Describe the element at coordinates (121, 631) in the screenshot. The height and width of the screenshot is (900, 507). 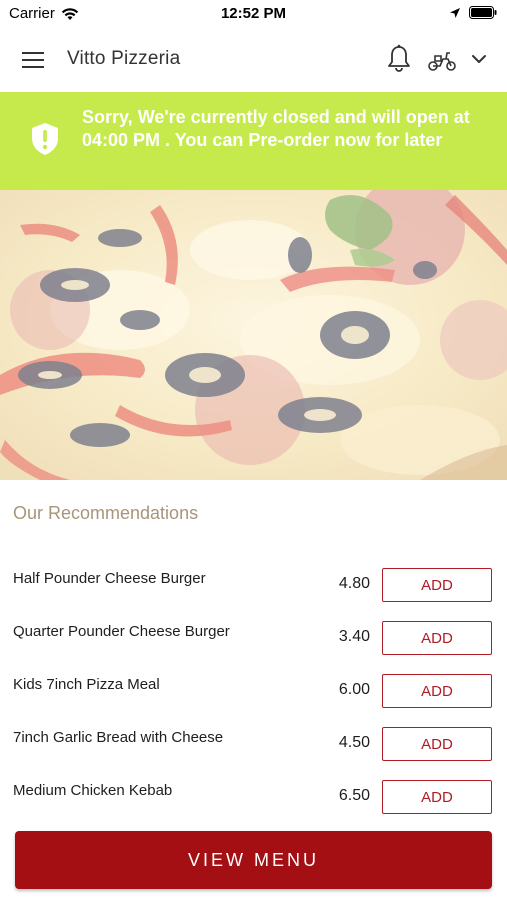
I see `item-name: Quarter Pounder Cheese Burger` at that location.